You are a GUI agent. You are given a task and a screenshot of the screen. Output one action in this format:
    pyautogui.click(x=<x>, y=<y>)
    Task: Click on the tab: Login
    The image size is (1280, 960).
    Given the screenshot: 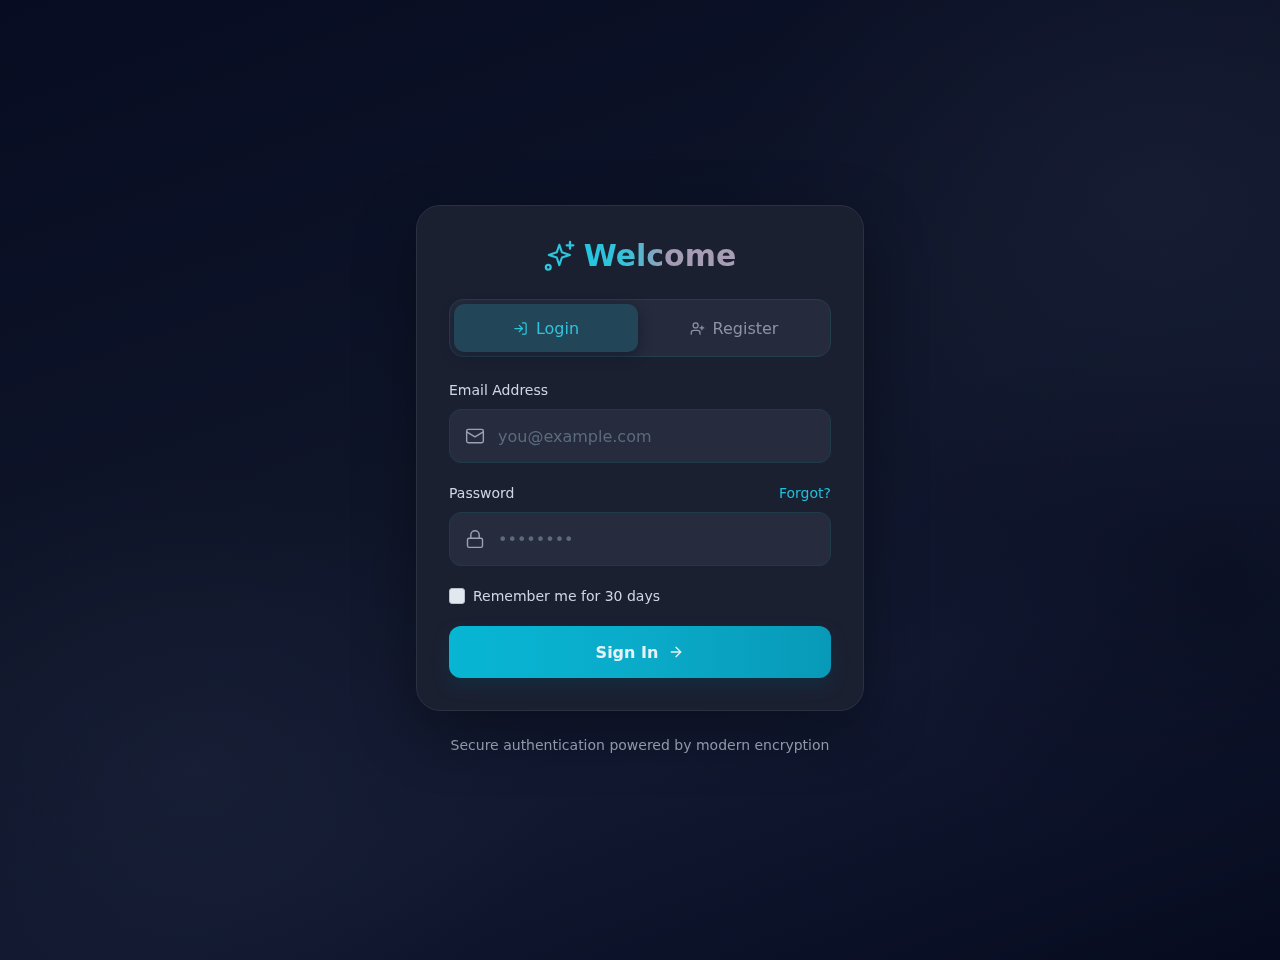 What is the action you would take?
    pyautogui.click(x=546, y=328)
    